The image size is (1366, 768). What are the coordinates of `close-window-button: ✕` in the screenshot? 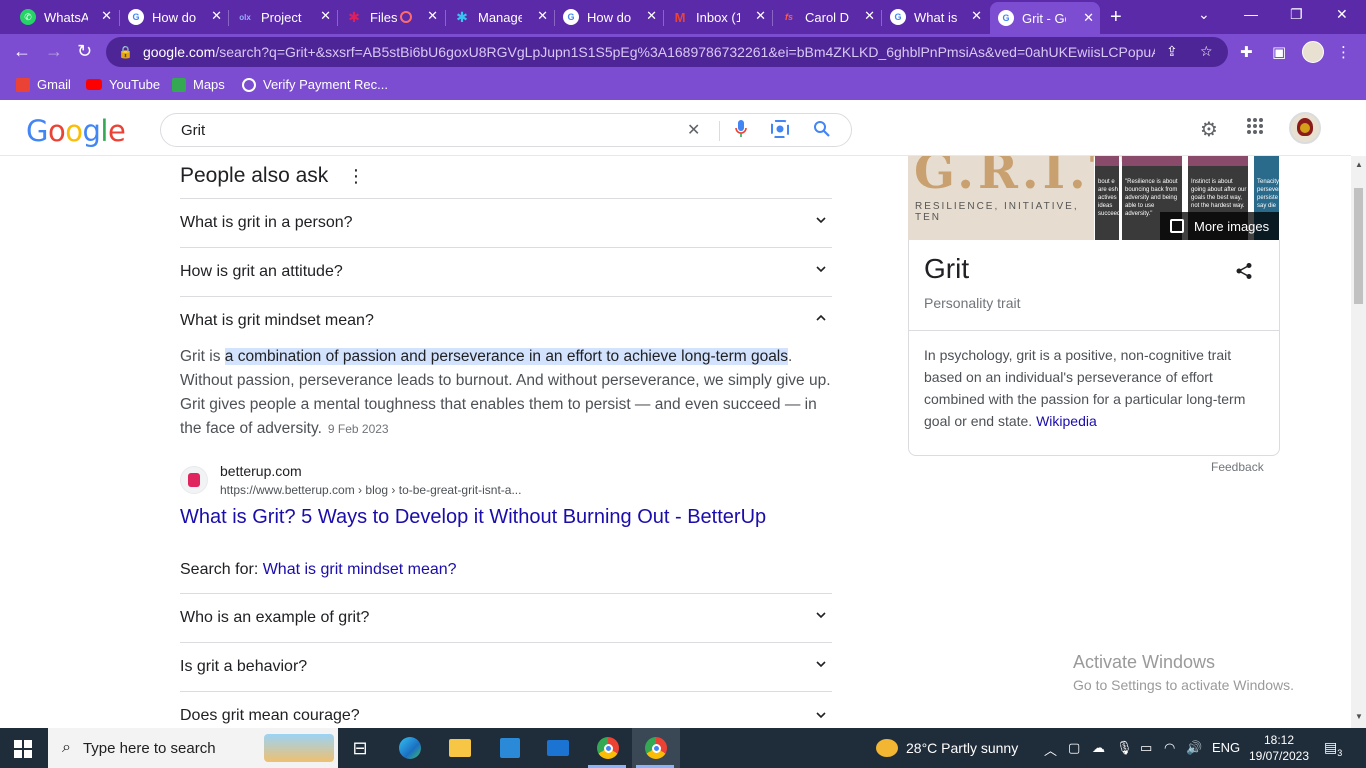 It's located at (1342, 14).